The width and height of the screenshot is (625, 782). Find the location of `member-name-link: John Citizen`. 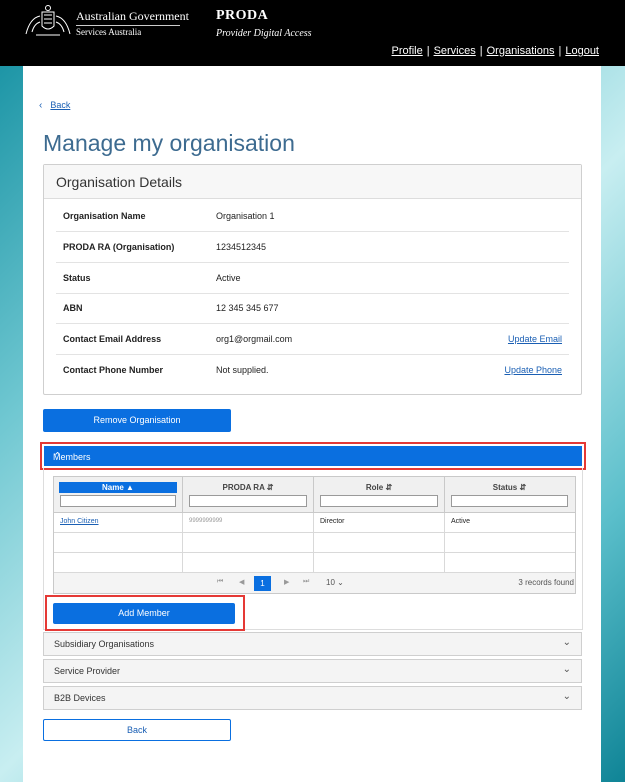

member-name-link: John Citizen is located at coordinates (118, 522).